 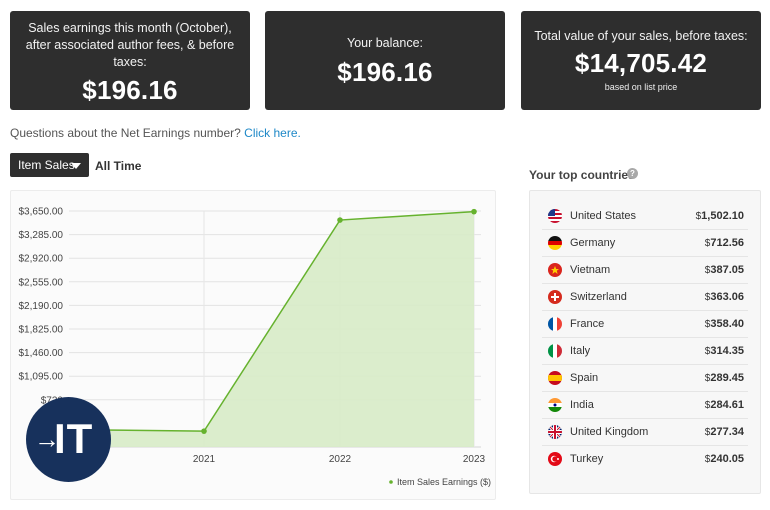 I want to click on amount-value: 712.56, so click(x=727, y=243).